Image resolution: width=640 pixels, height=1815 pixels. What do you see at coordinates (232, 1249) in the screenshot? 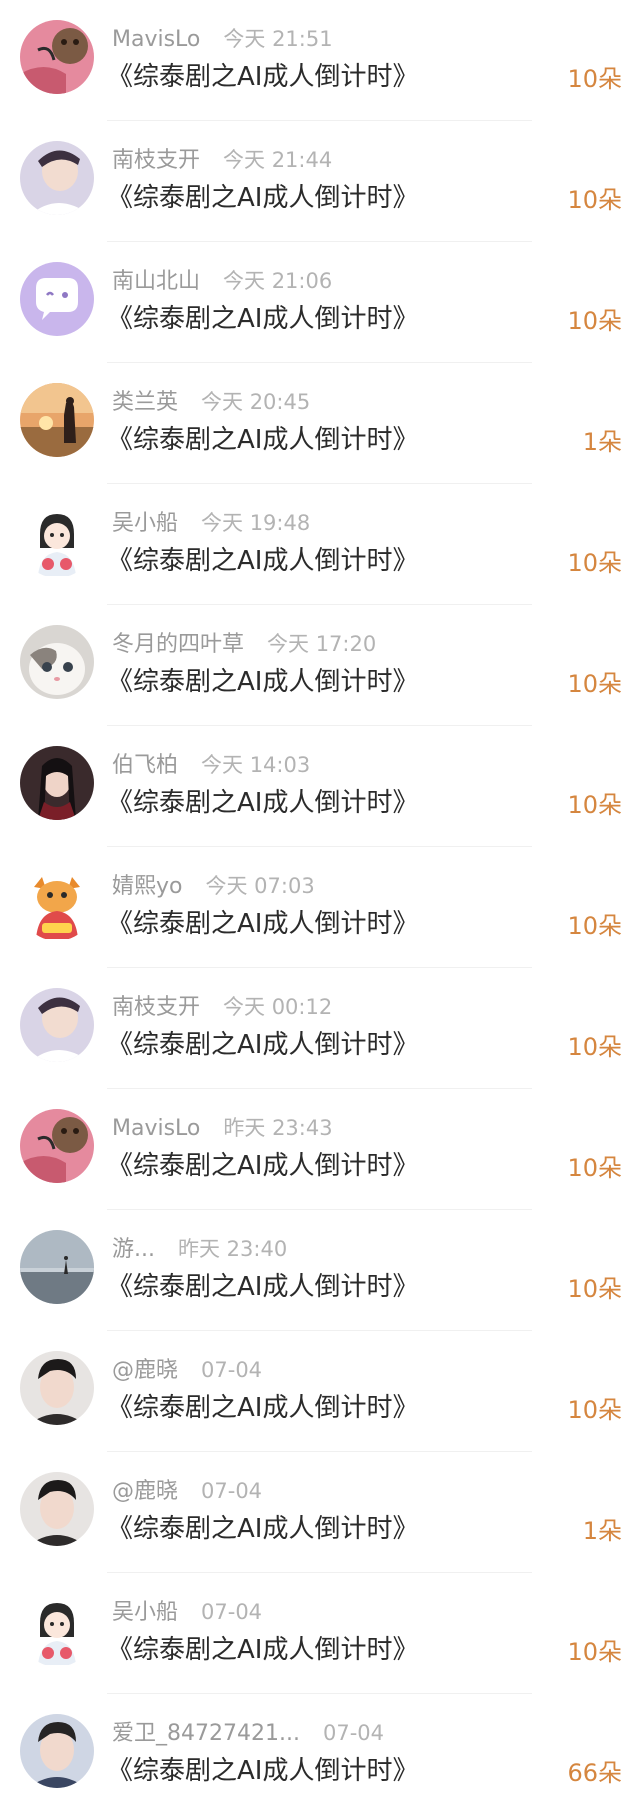
I see `record-time: 昨天 23:40` at bounding box center [232, 1249].